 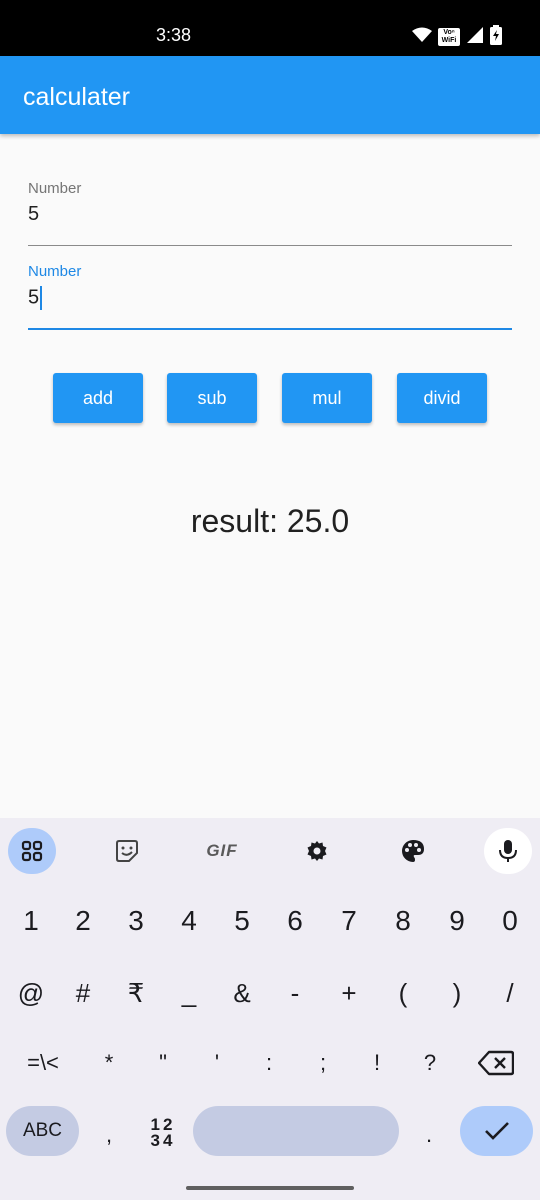 I want to click on number-field-1-value: 5, so click(x=33, y=214).